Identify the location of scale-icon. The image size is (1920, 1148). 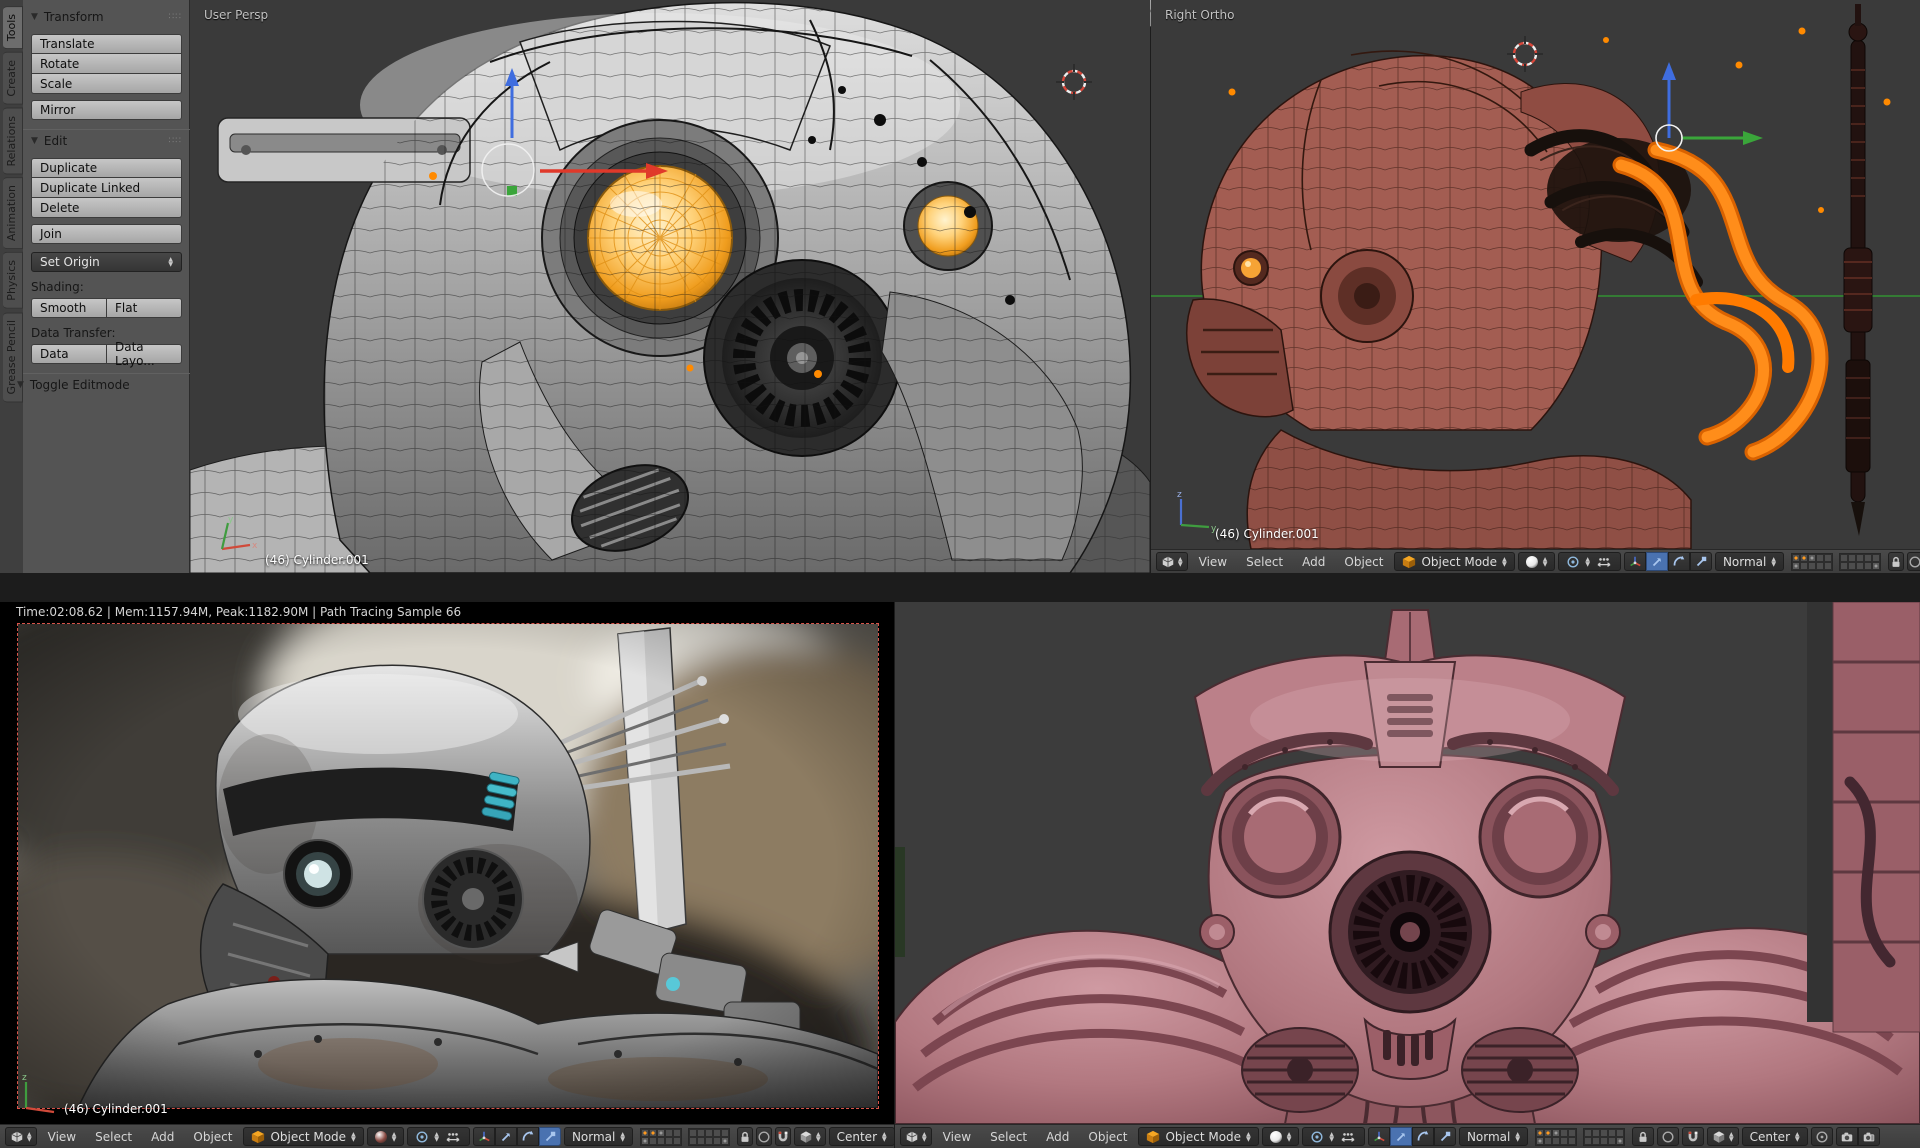
(550, 1137).